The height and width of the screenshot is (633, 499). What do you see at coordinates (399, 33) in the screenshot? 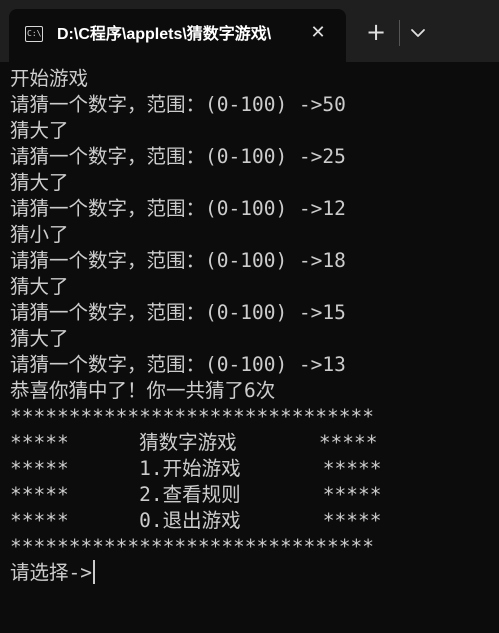
I see `tab-divider` at bounding box center [399, 33].